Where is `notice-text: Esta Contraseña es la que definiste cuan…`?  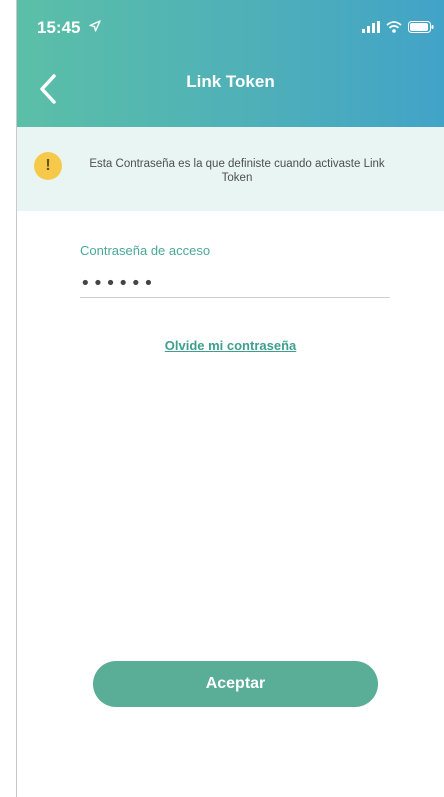
notice-text: Esta Contraseña es la que definiste cuan… is located at coordinates (237, 171).